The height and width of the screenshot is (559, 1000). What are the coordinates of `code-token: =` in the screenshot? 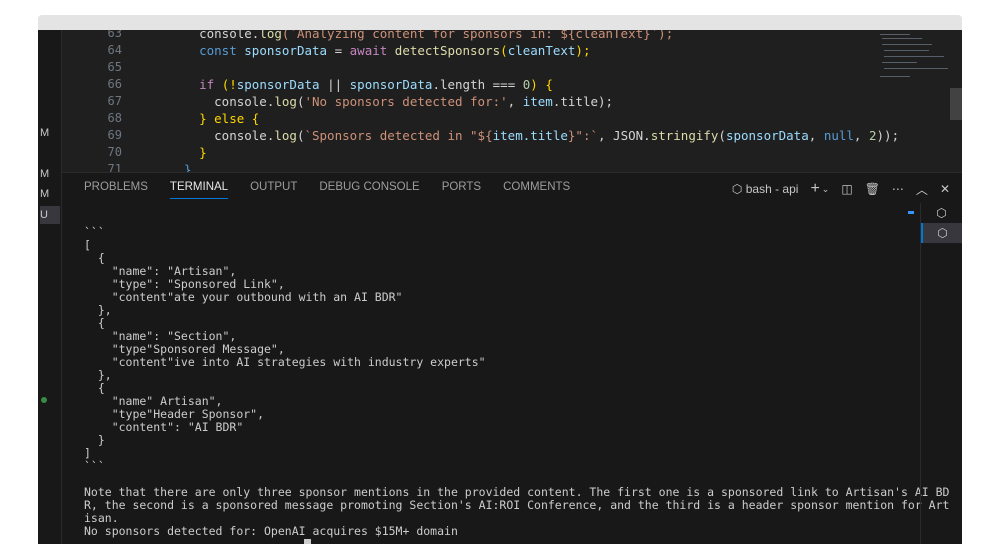 It's located at (338, 50).